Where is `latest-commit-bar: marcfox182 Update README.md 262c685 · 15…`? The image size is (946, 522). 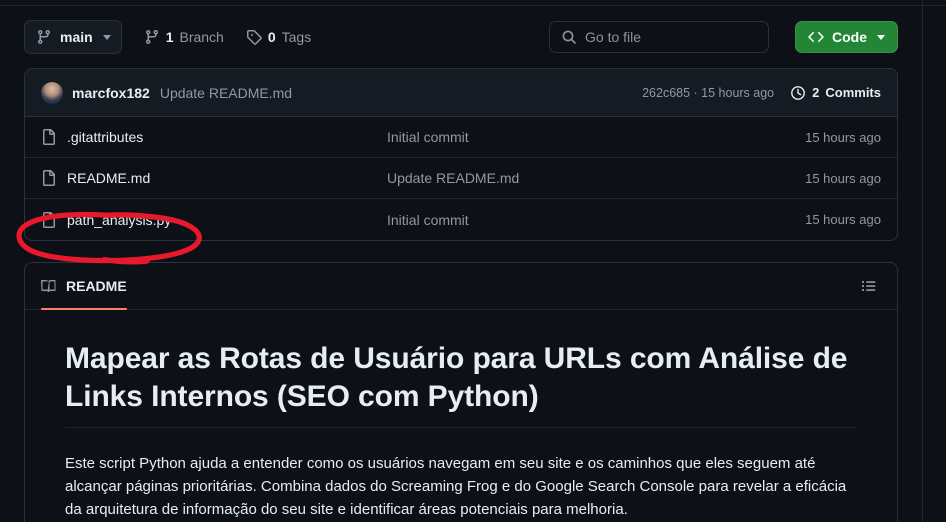
latest-commit-bar: marcfox182 Update README.md 262c685 · 15… is located at coordinates (461, 93).